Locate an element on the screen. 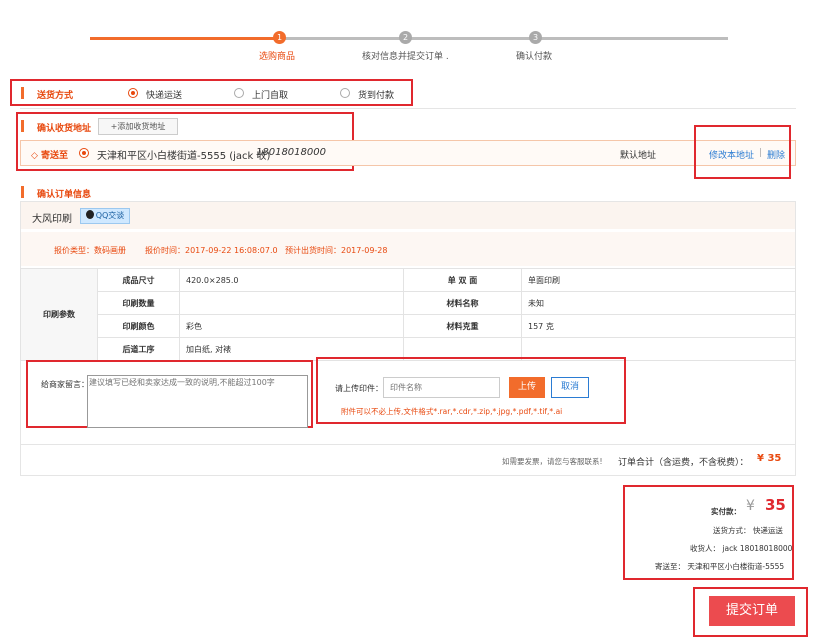 This screenshot has width=815, height=642. submit-order-button: 提交订单 is located at coordinates (752, 611).